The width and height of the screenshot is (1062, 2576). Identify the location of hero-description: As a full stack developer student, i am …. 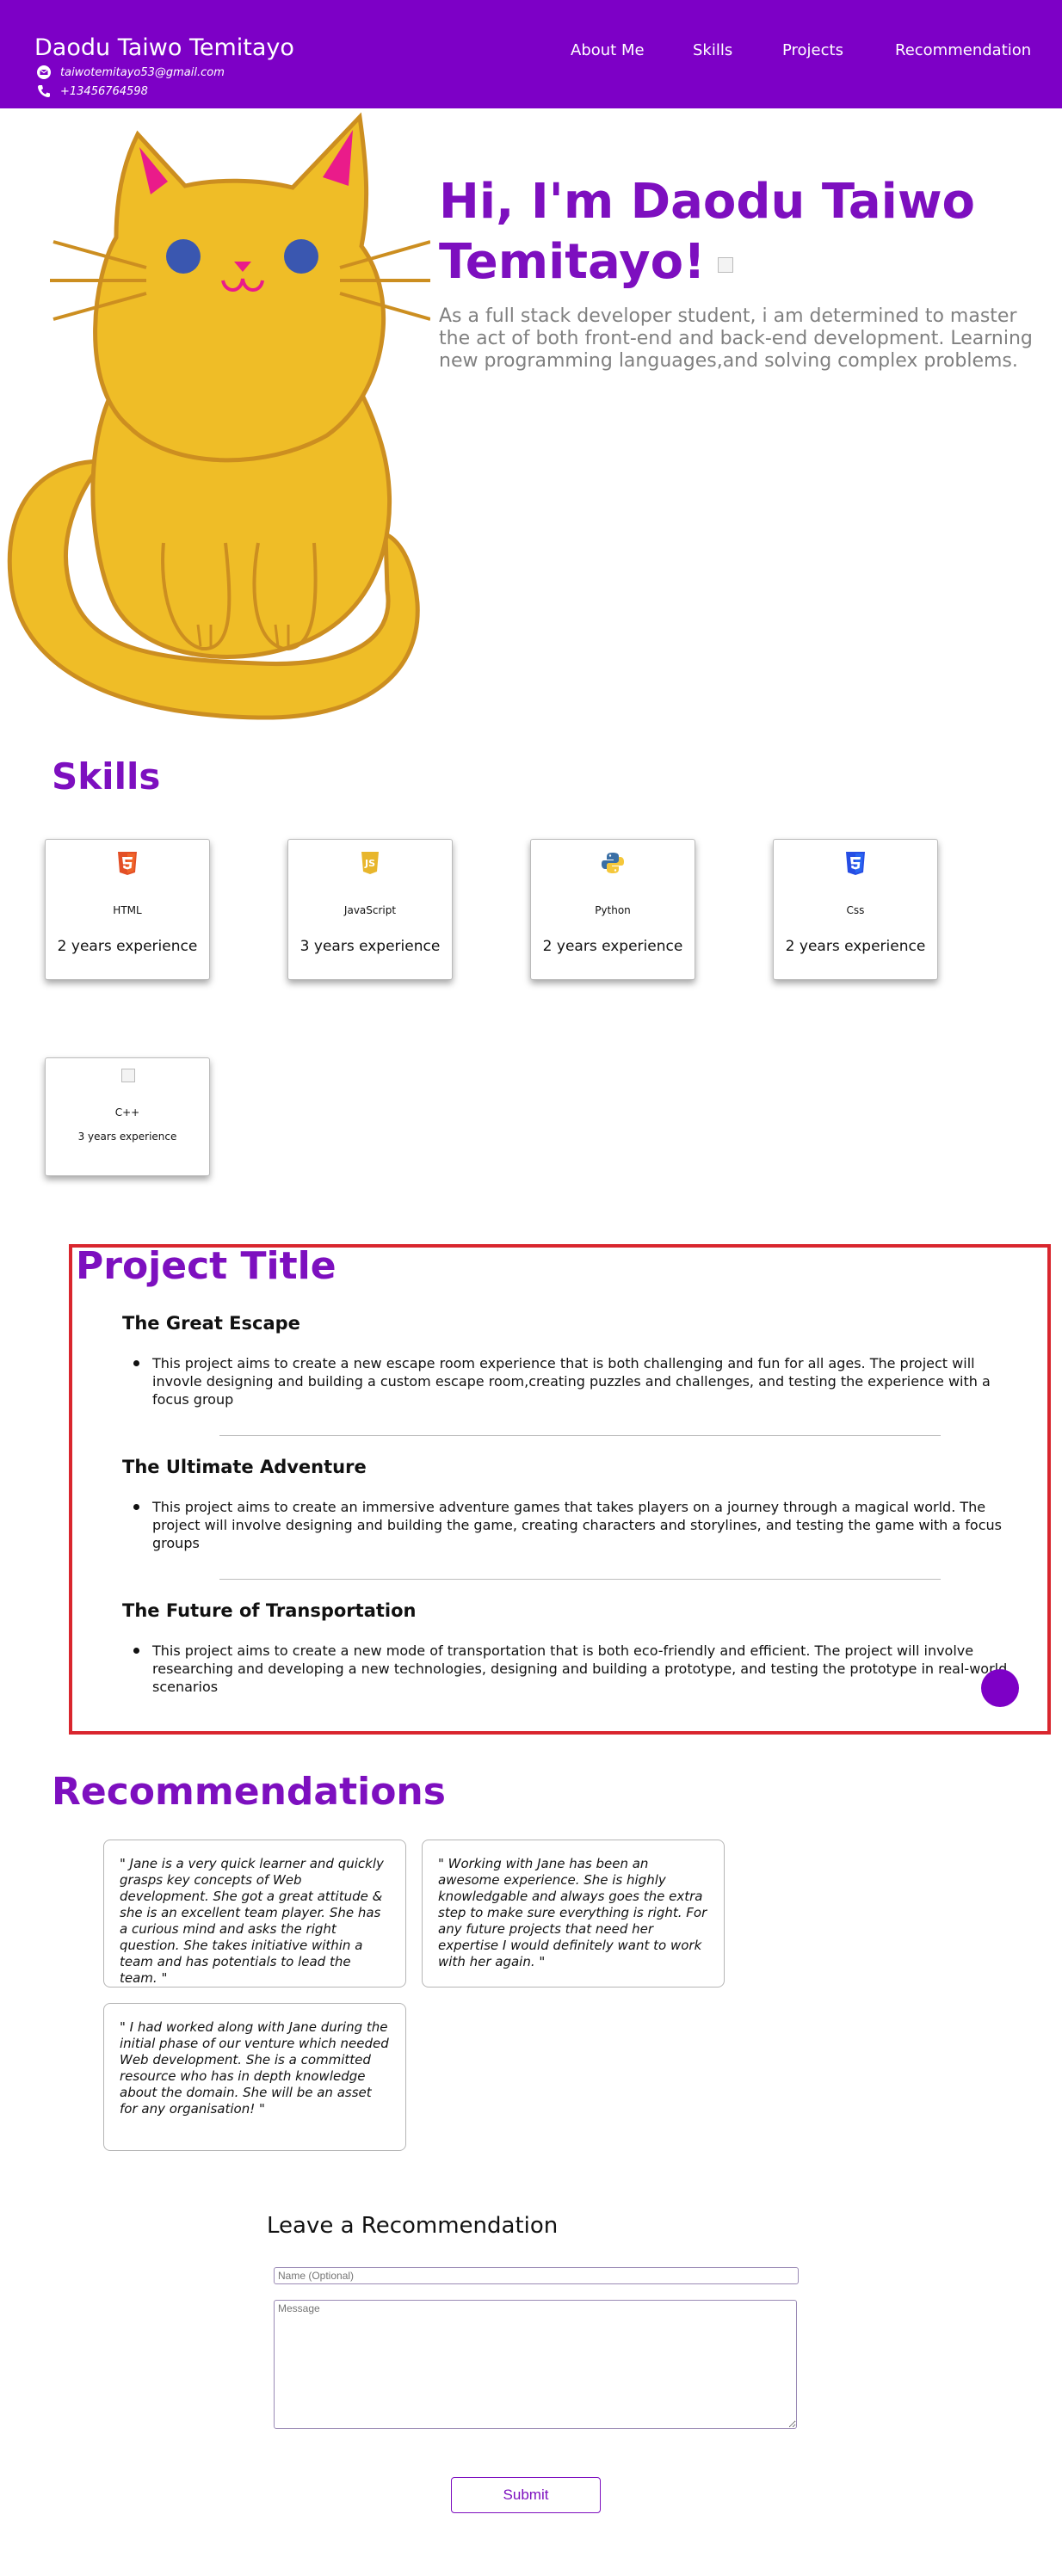
(736, 339).